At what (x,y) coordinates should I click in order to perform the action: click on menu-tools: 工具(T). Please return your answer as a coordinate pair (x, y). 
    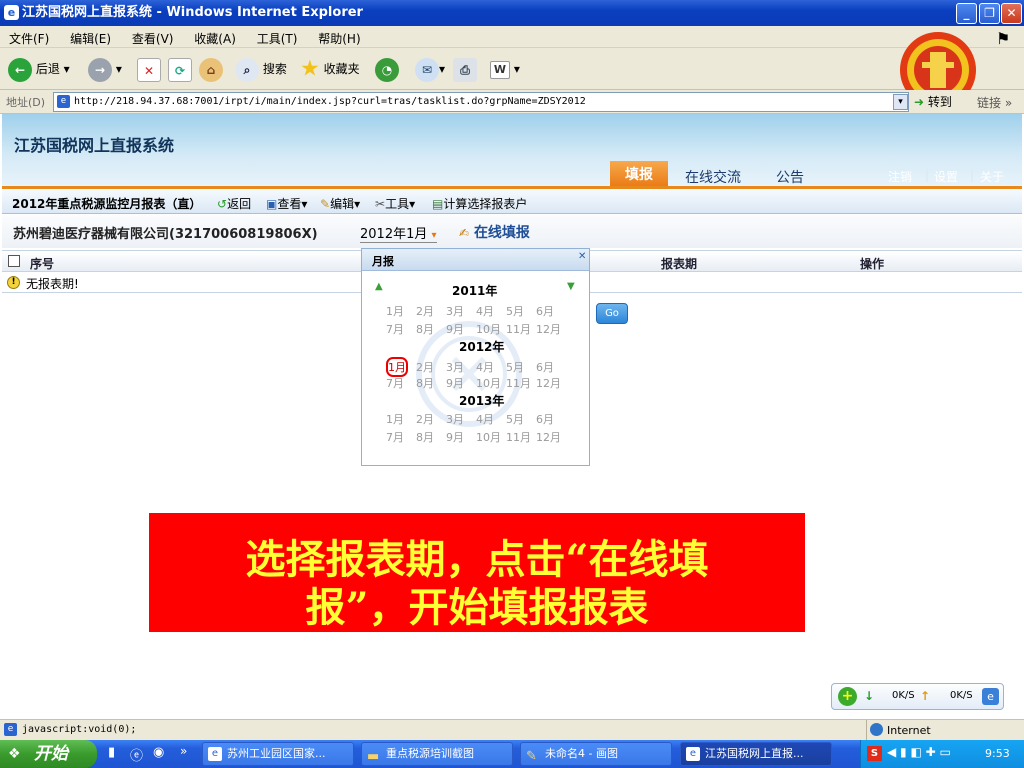
    Looking at the image, I should click on (277, 36).